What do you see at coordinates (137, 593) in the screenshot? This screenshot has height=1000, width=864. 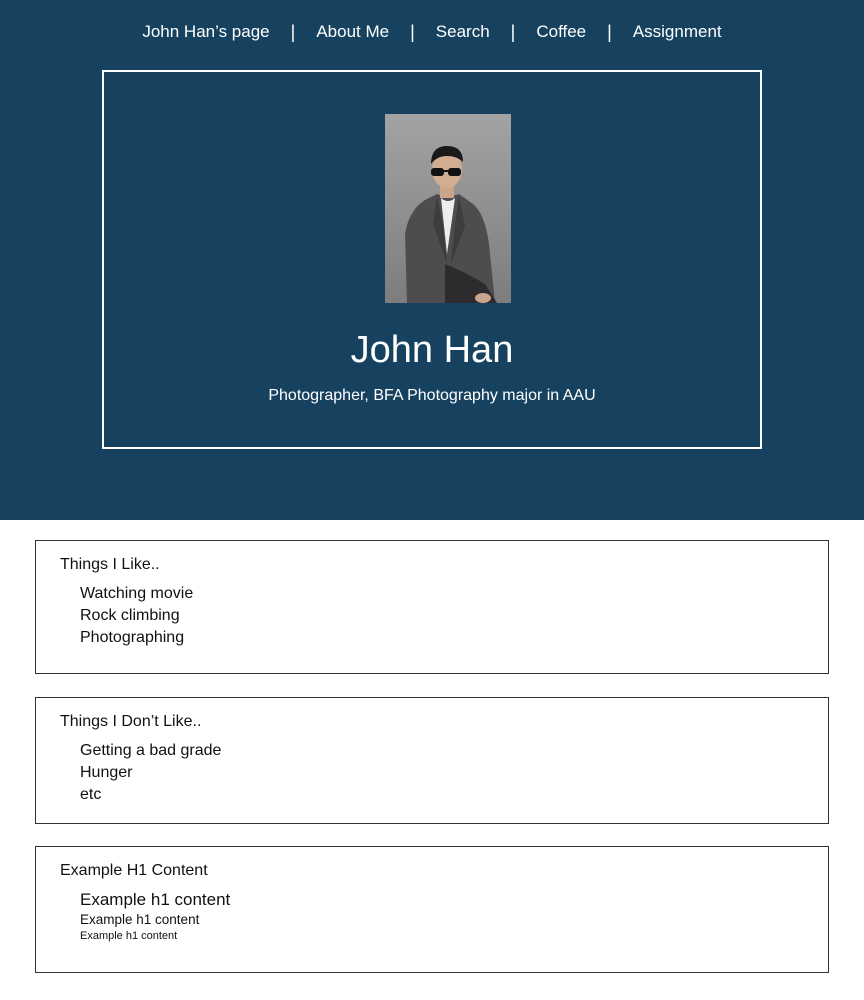 I see `list-item: Watching movie` at bounding box center [137, 593].